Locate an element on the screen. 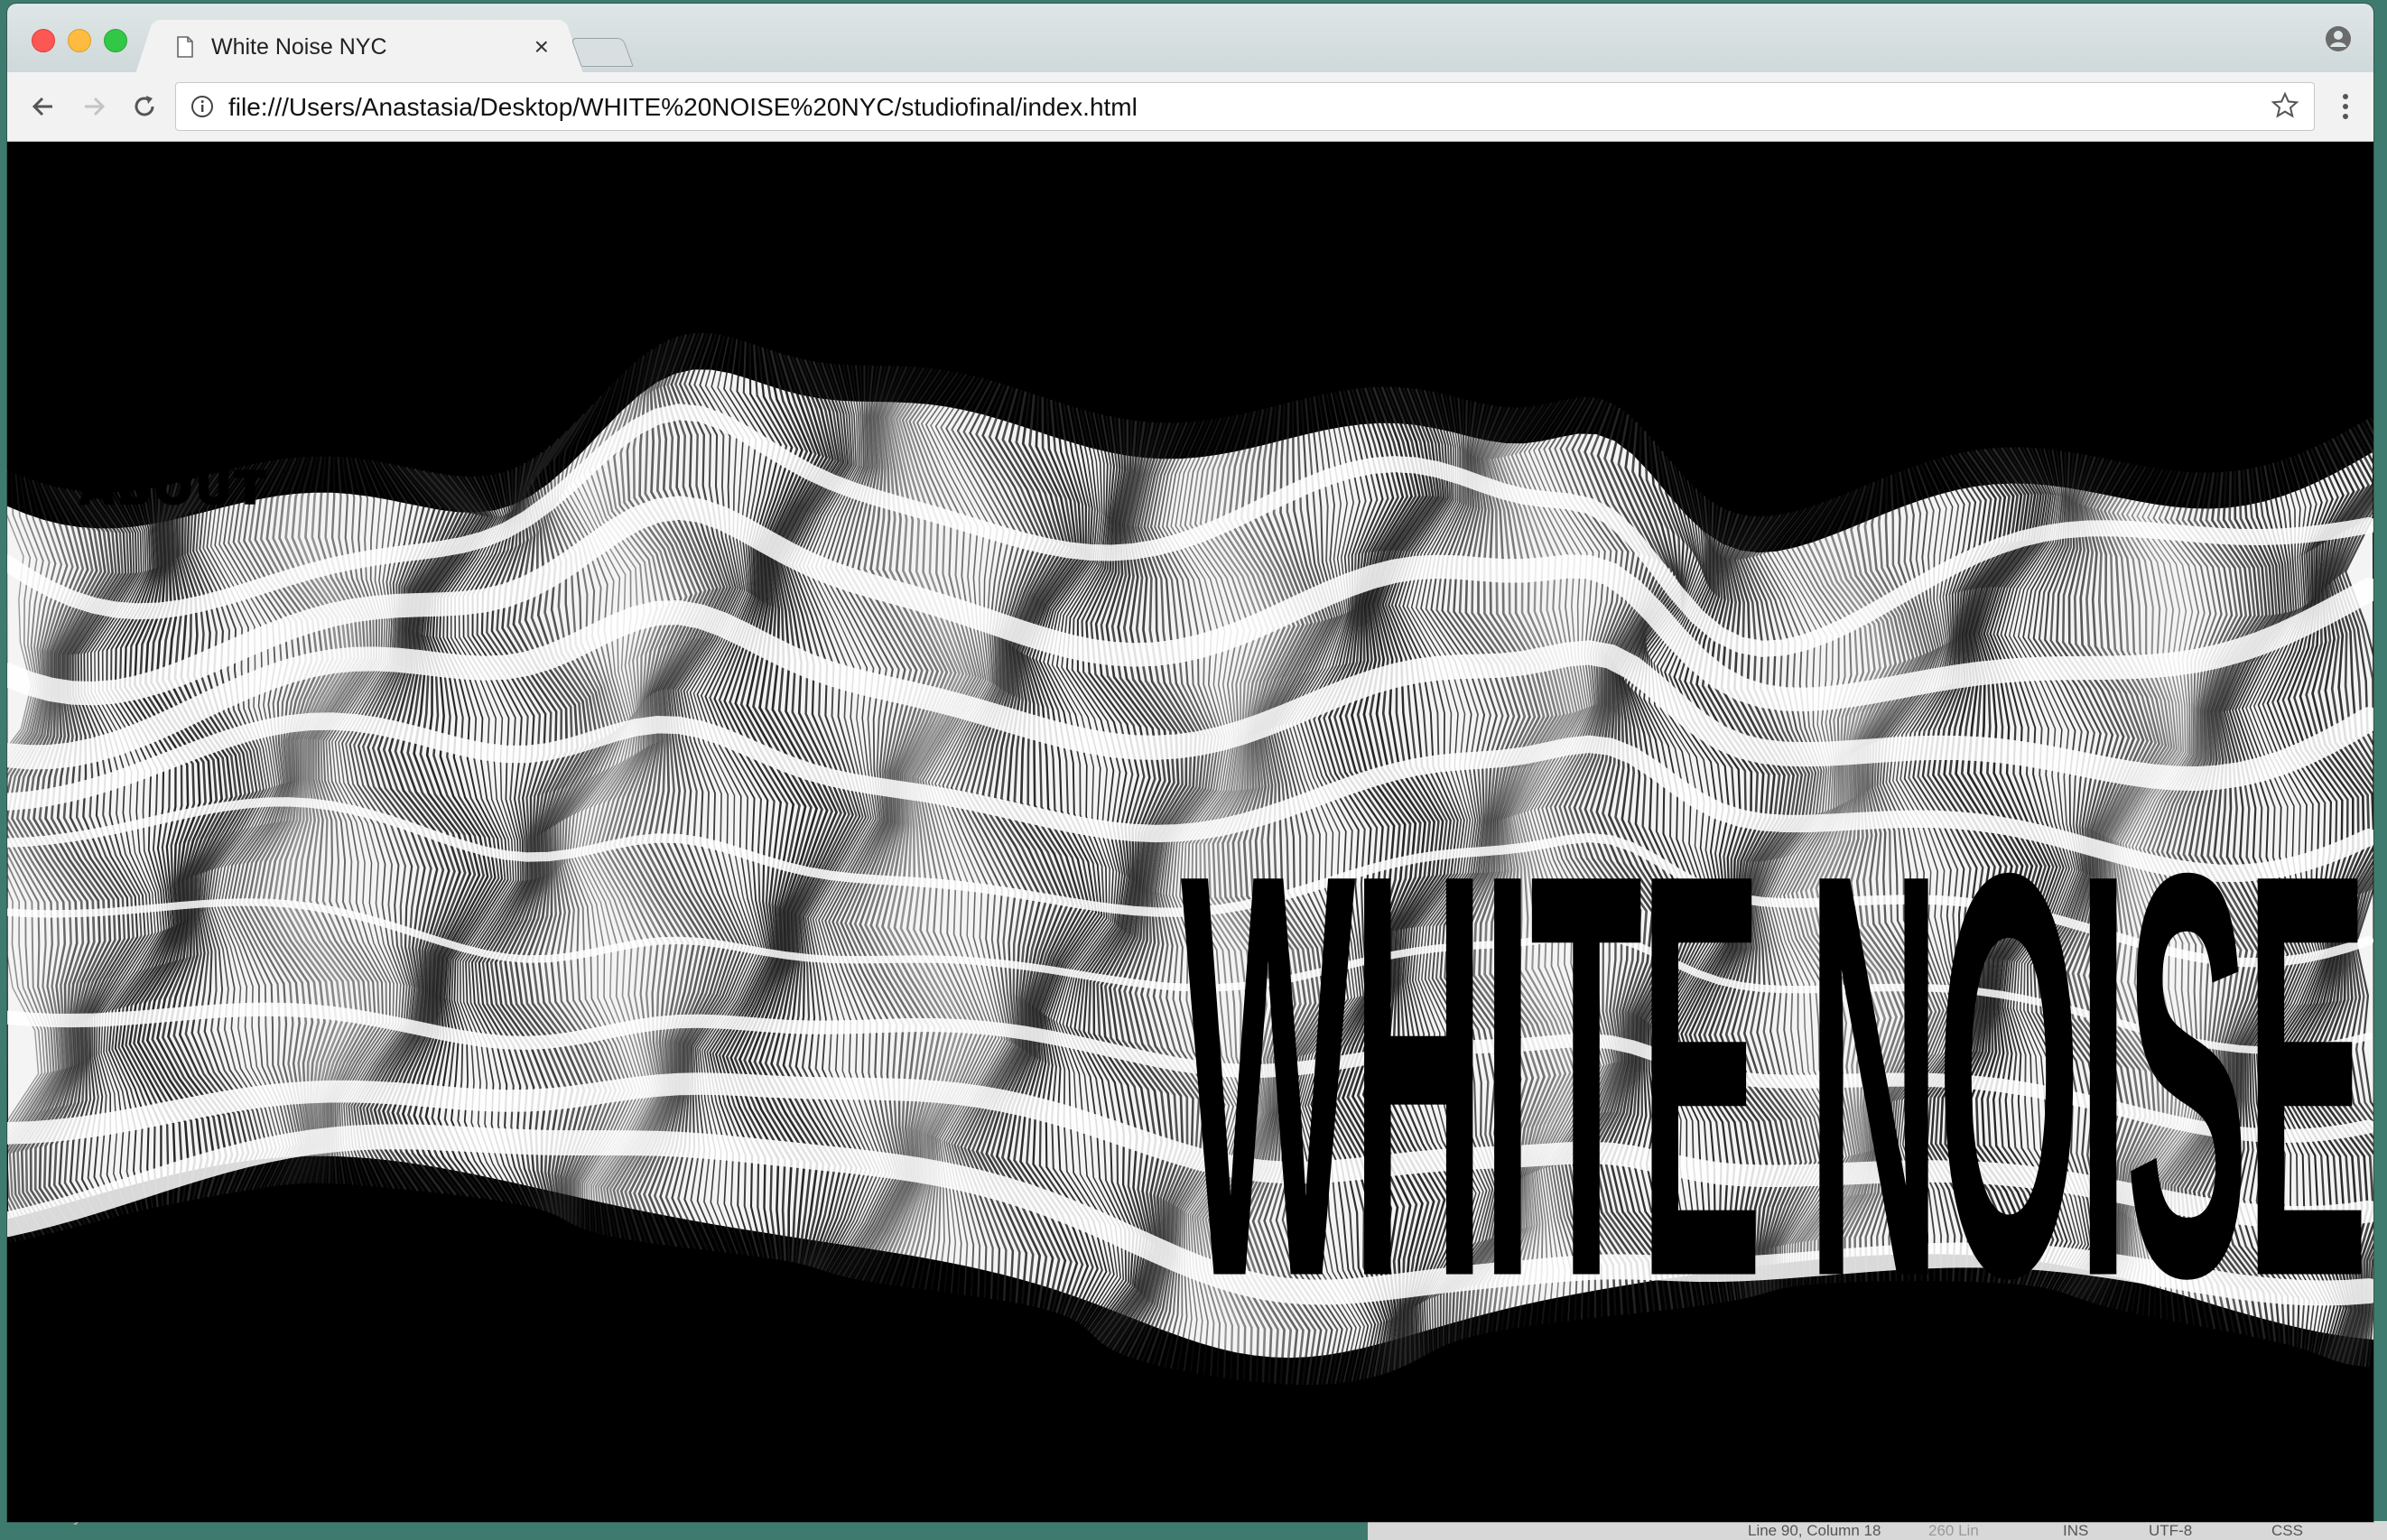  site-nav: CONTACT ABOUT is located at coordinates (175, 466).